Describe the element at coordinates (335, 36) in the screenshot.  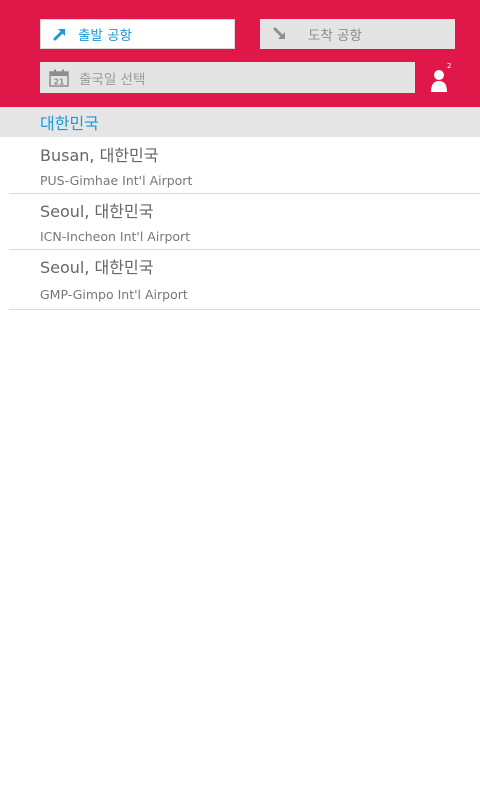
I see `arrival-airport-label: 도착 공항` at that location.